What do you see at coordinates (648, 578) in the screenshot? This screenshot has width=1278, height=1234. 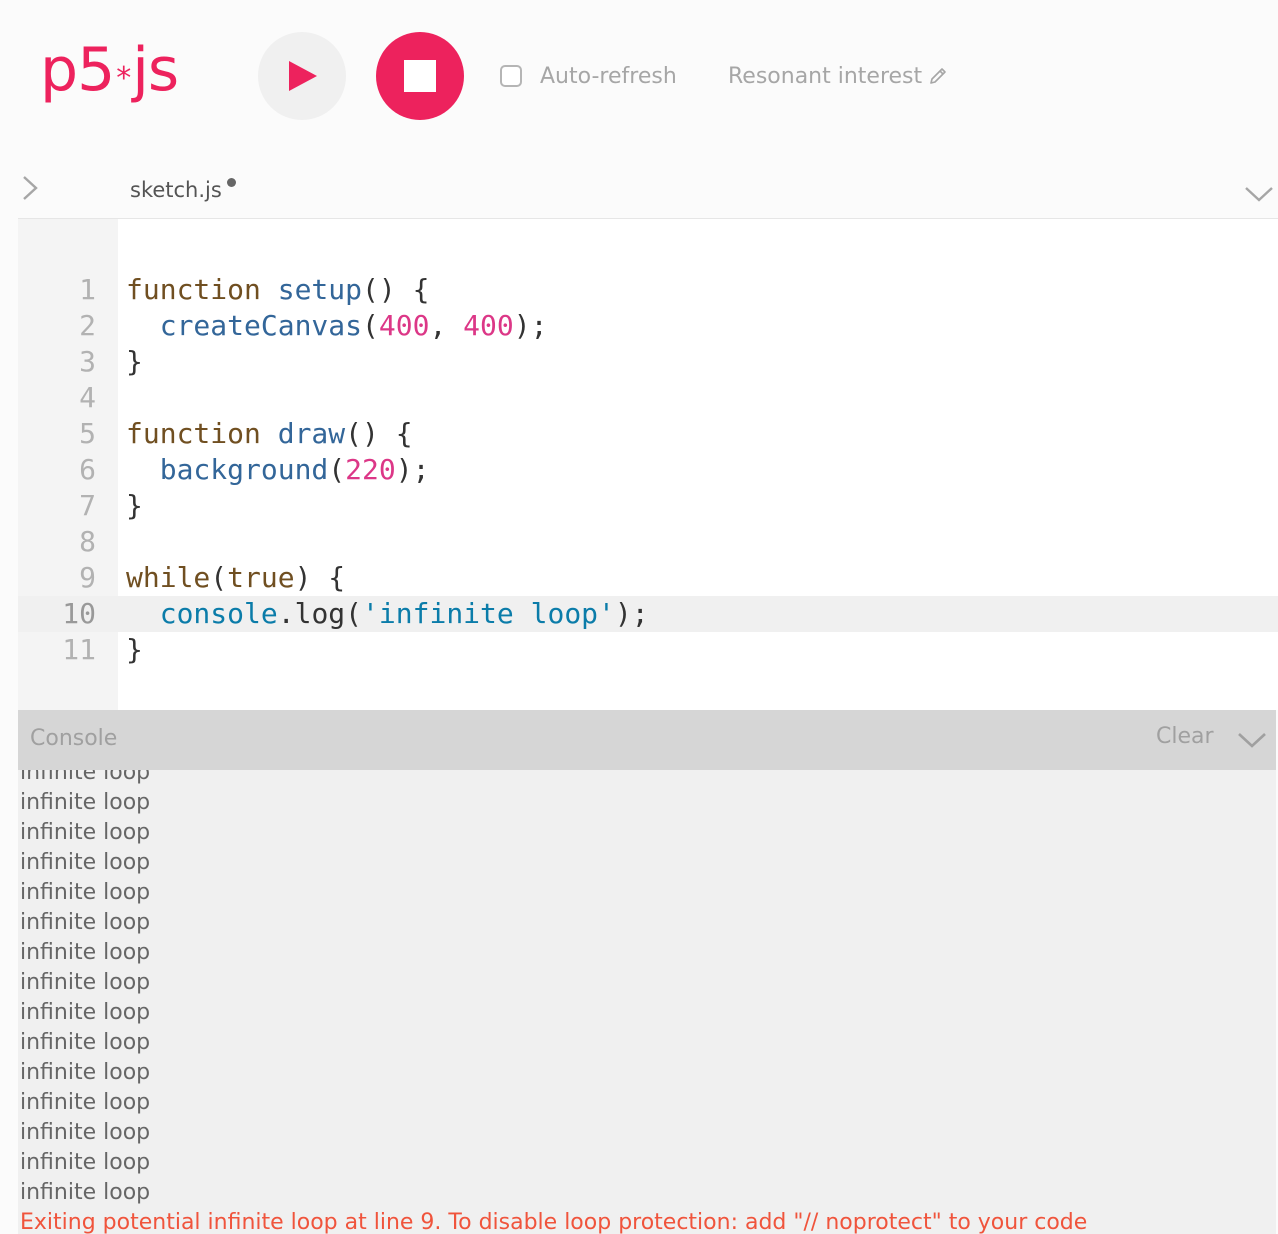 I see `code-line-9: 9 while(true) {` at bounding box center [648, 578].